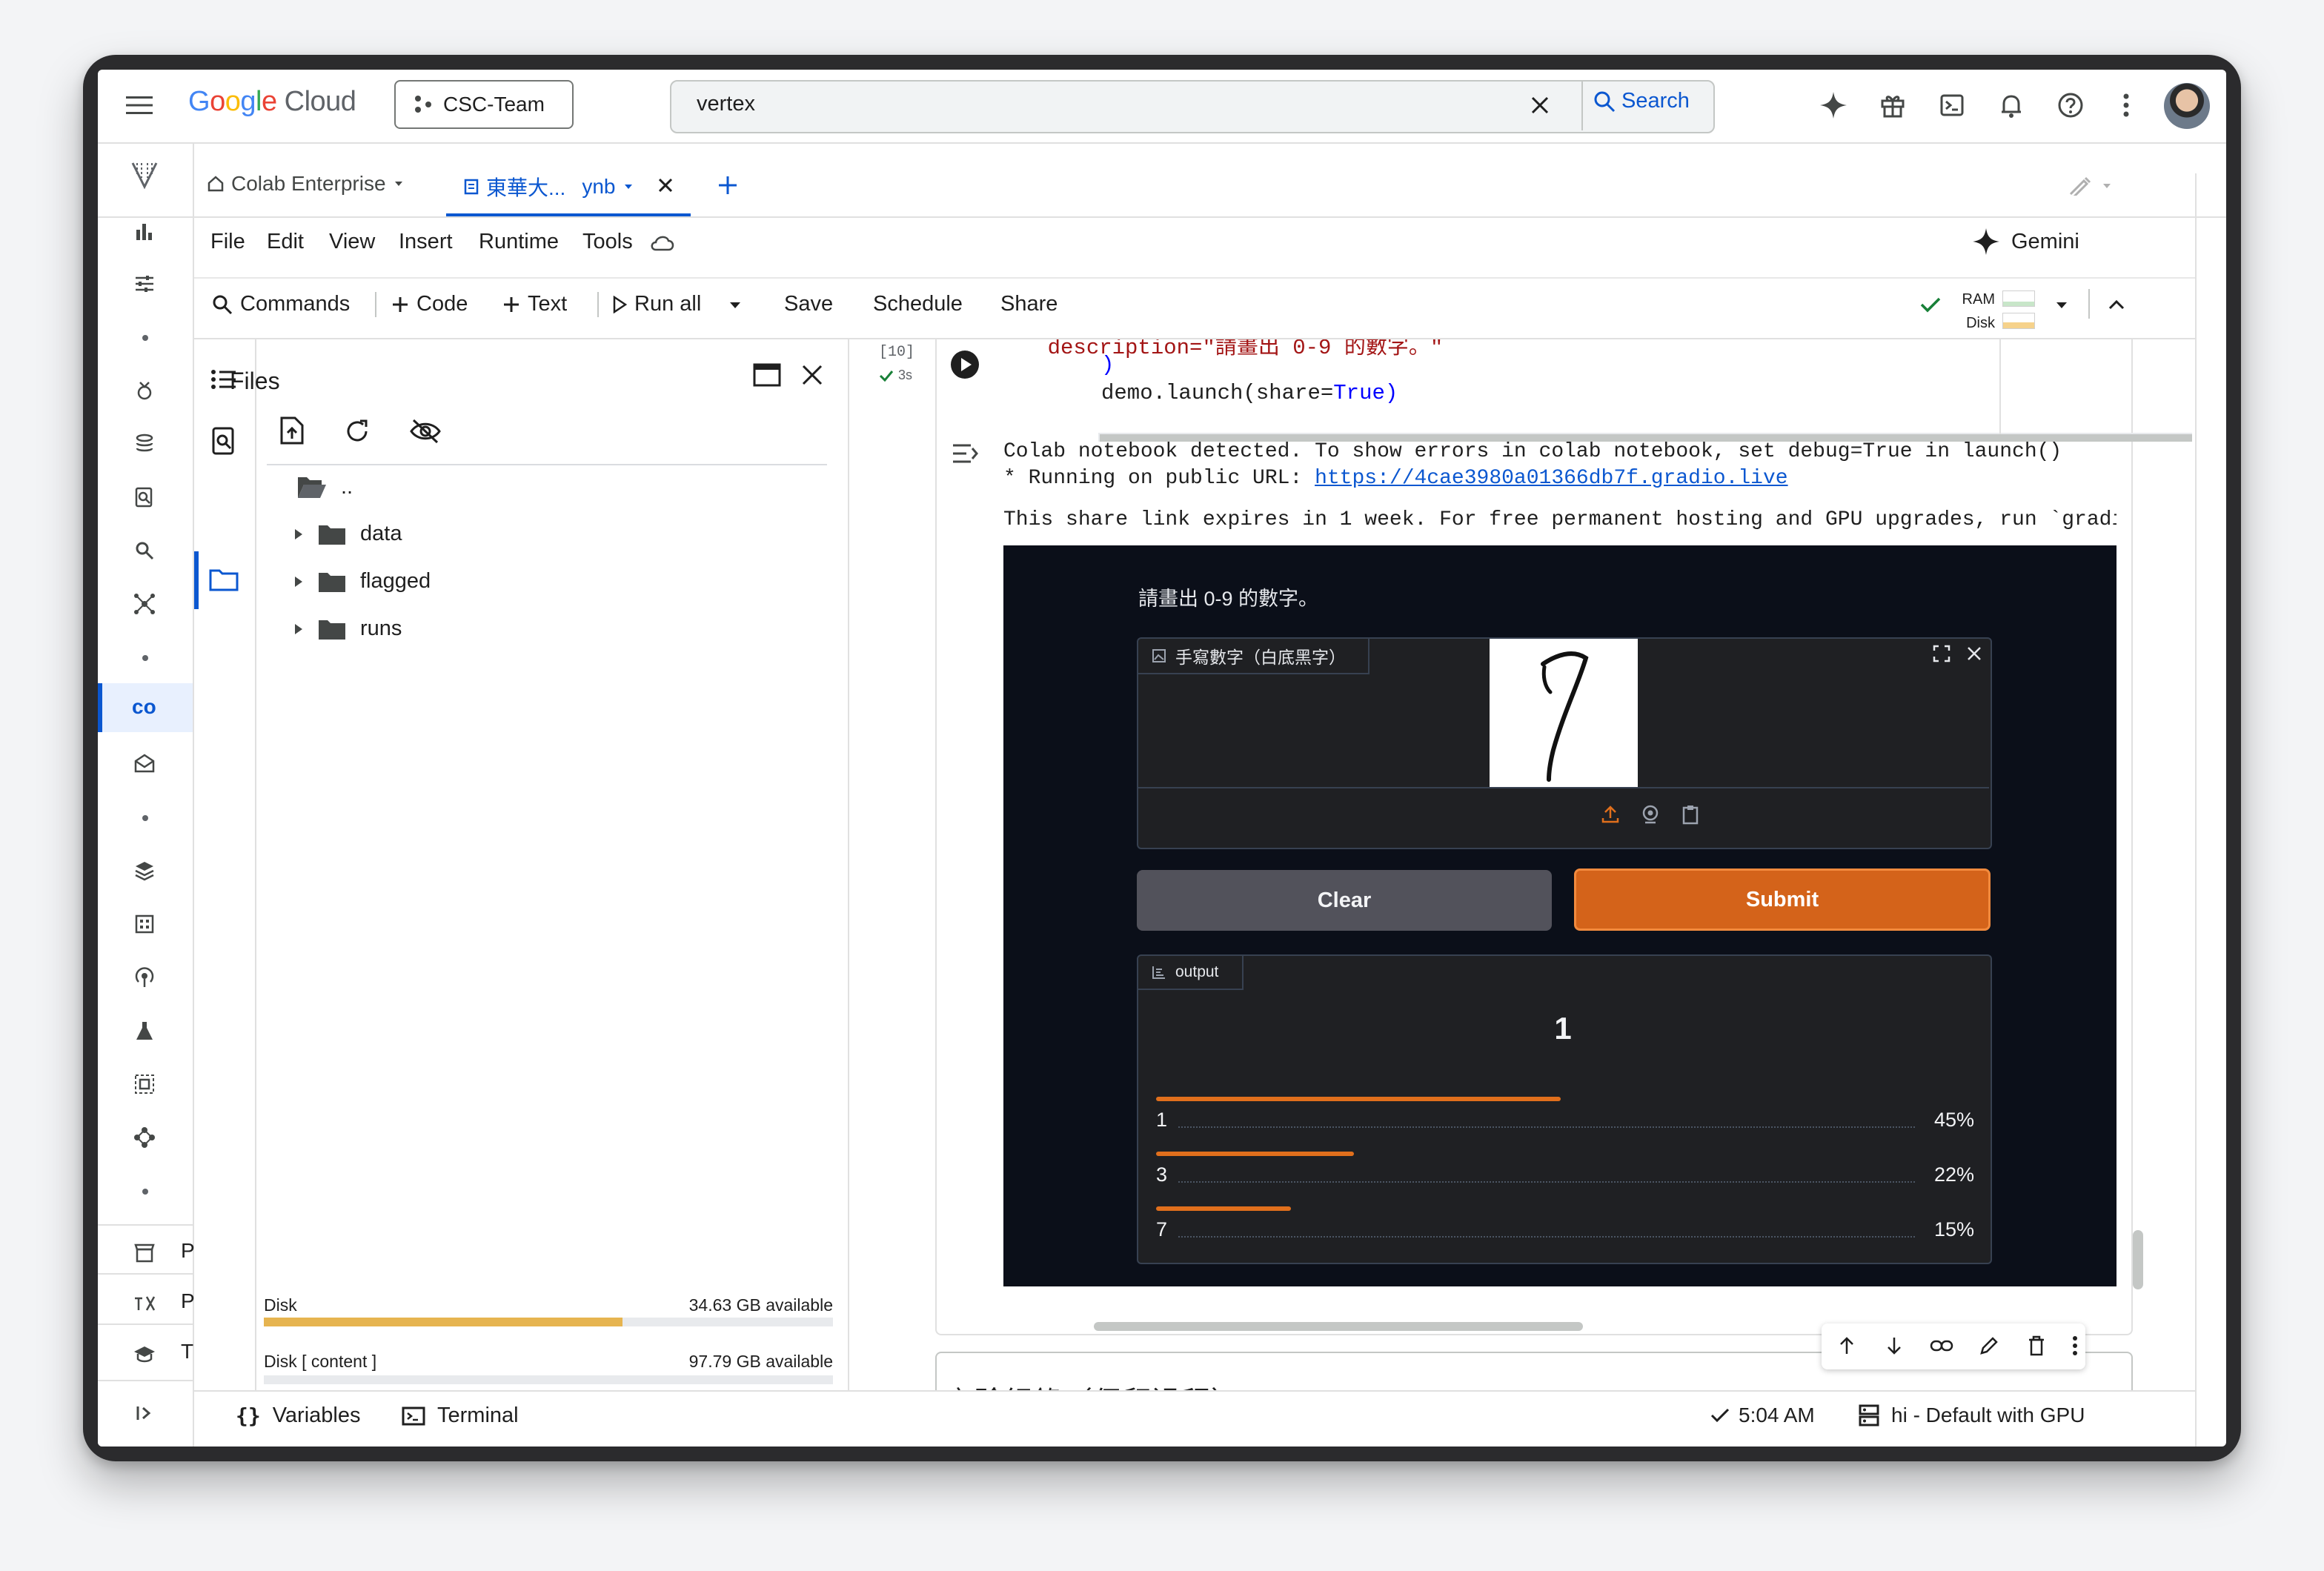 The width and height of the screenshot is (2324, 1571). What do you see at coordinates (549, 187) in the screenshot?
I see `notebook-tab-label: 東華大... ynb` at bounding box center [549, 187].